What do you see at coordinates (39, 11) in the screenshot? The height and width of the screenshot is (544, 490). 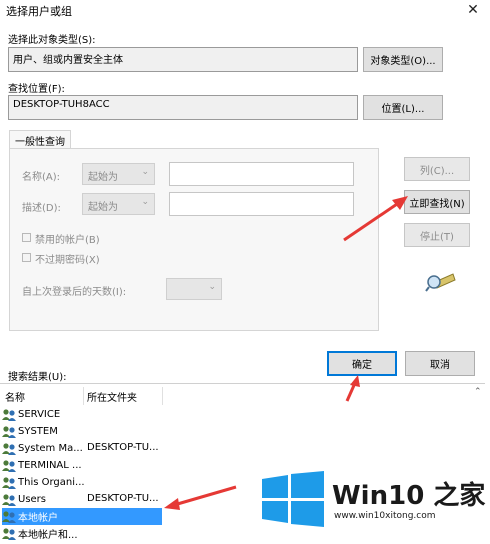 I see `window-title: 选择用户或组` at bounding box center [39, 11].